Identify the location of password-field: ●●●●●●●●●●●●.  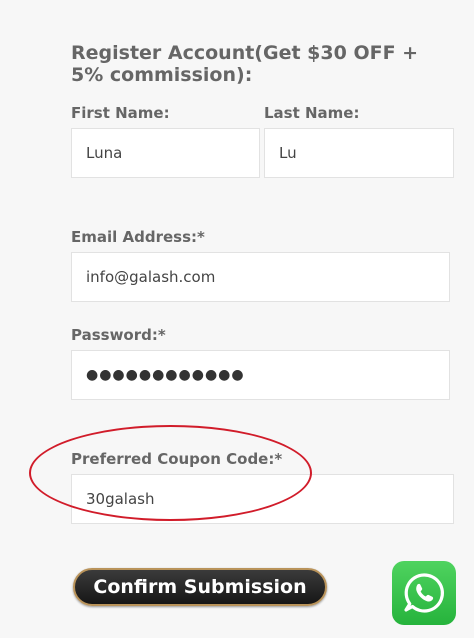
(260, 375).